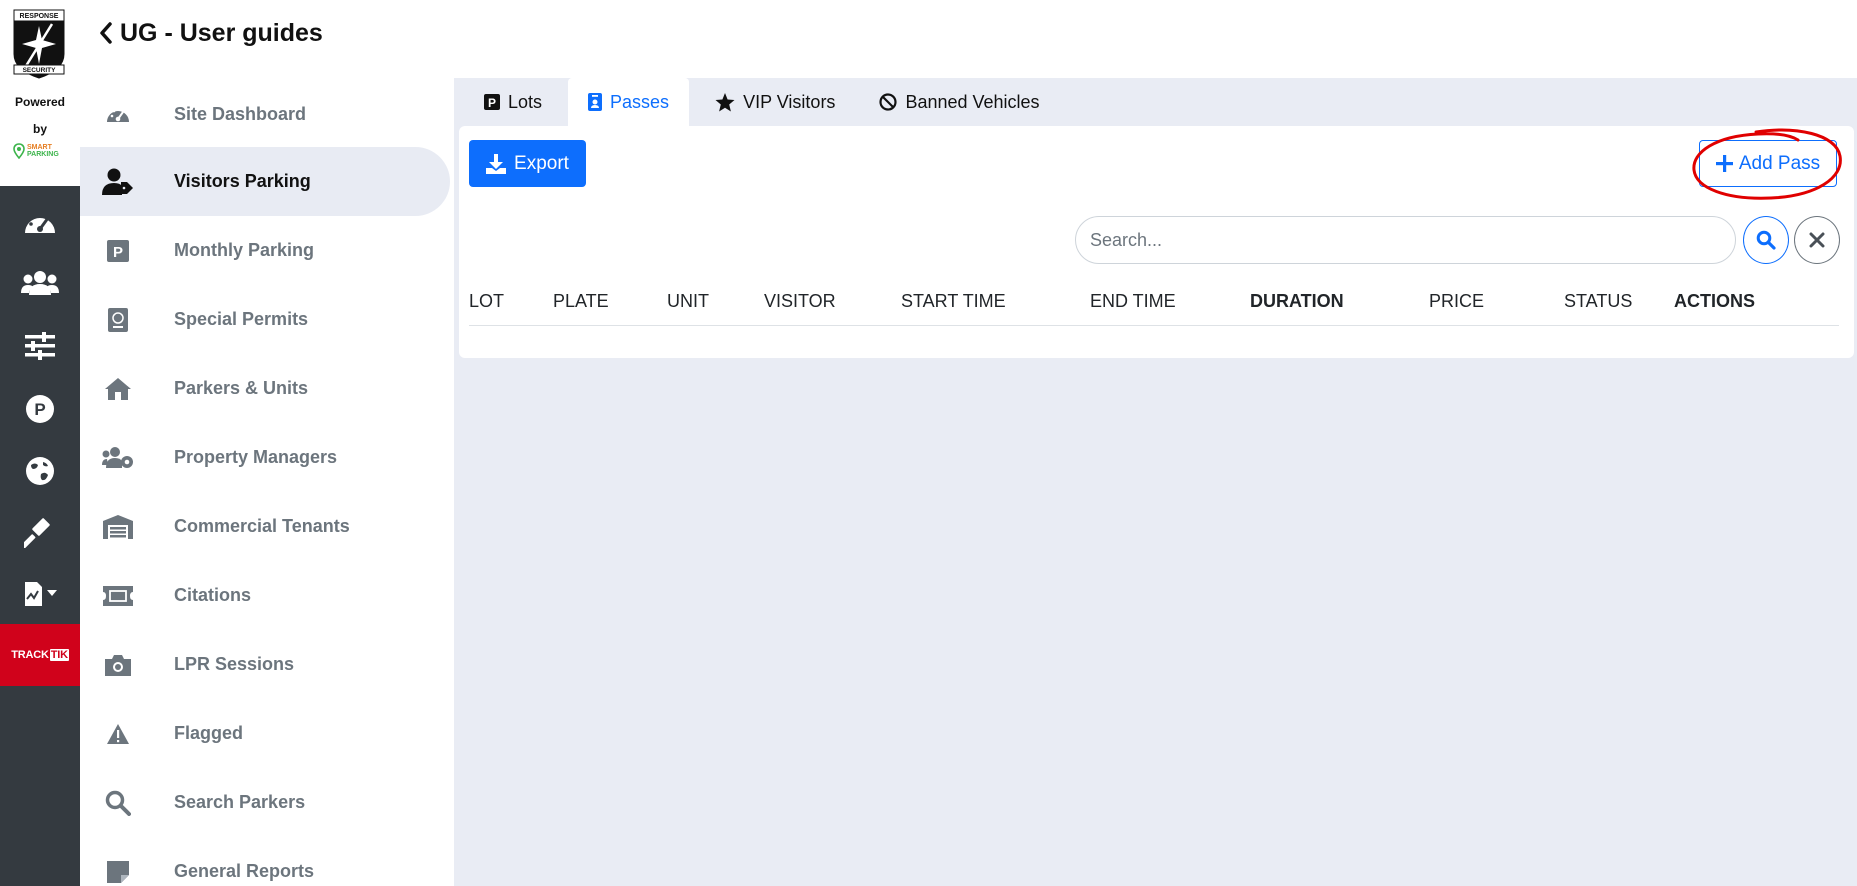 The image size is (1857, 886). What do you see at coordinates (1779, 163) in the screenshot?
I see `add-pass-label: Add Pass` at bounding box center [1779, 163].